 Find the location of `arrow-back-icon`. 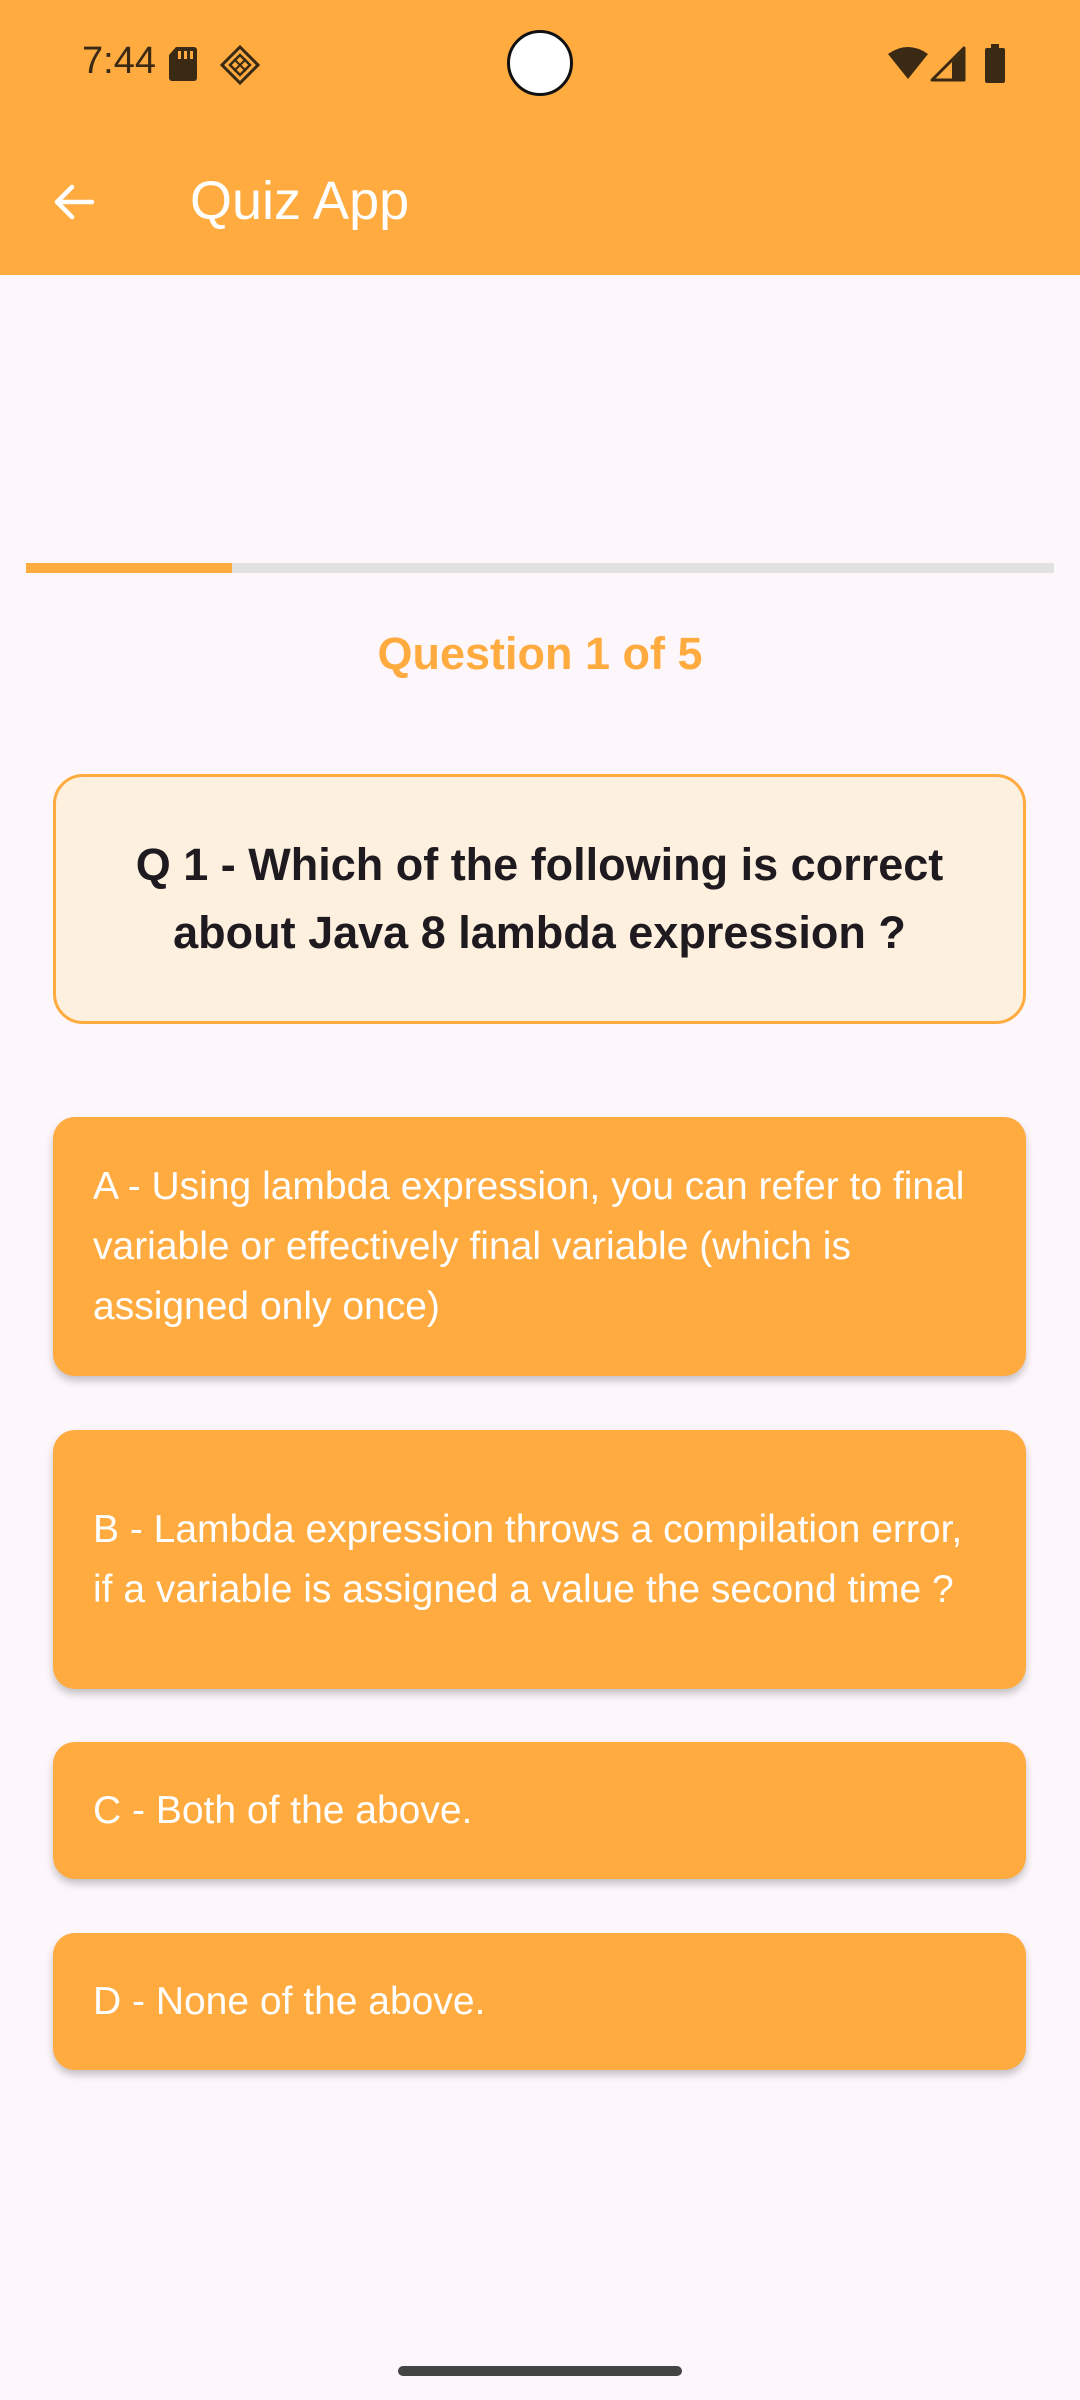

arrow-back-icon is located at coordinates (74, 202).